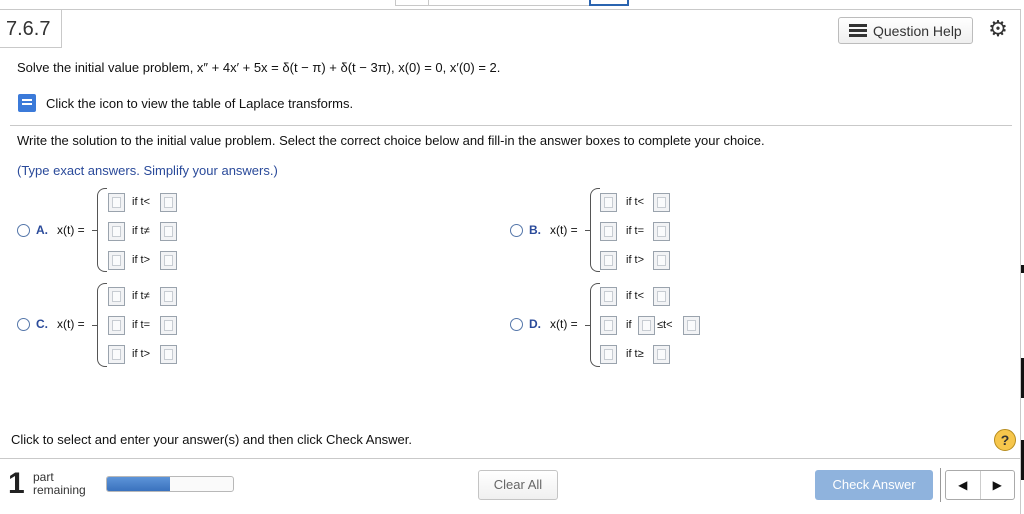 This screenshot has width=1024, height=514. I want to click on choice-d-cond-2-range: ≤t<, so click(665, 325).